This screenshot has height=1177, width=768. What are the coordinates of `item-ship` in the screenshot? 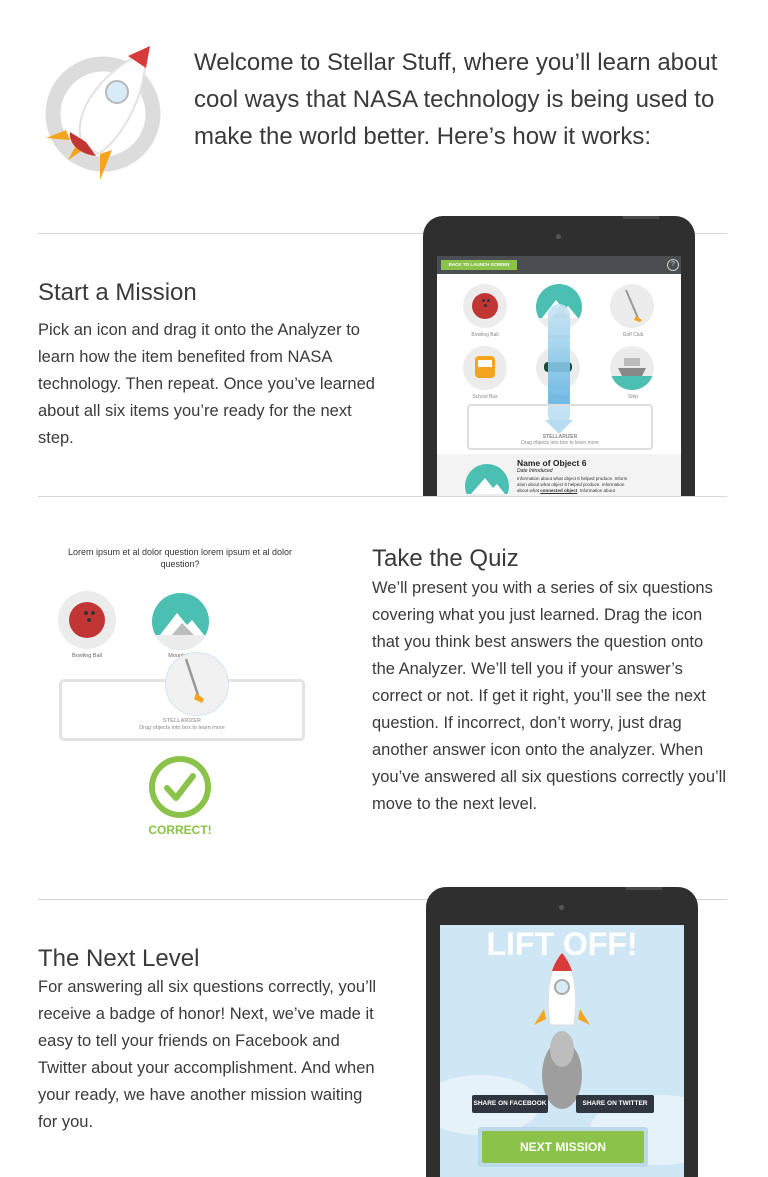 It's located at (632, 368).